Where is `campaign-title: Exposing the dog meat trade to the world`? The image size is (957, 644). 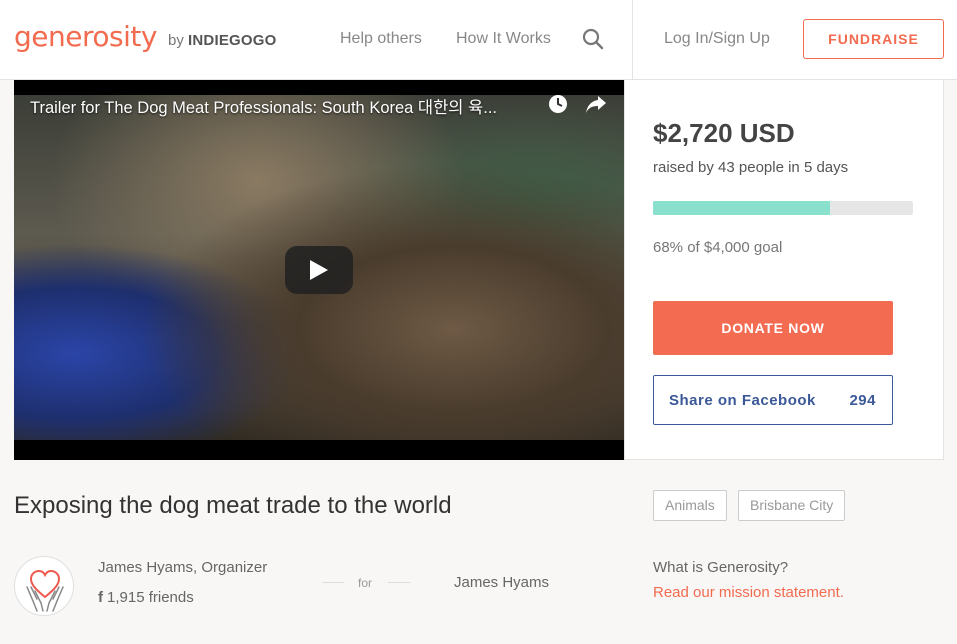
campaign-title: Exposing the dog meat trade to the world is located at coordinates (233, 505).